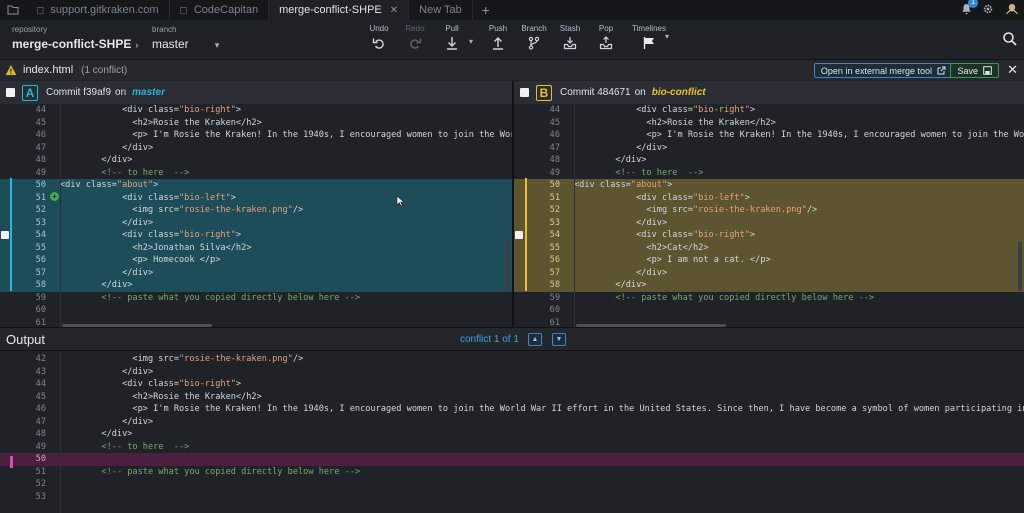 The image size is (1024, 513). Describe the element at coordinates (769, 260) in the screenshot. I see `code-line: 56 <p> I am not a cat. </p>` at that location.